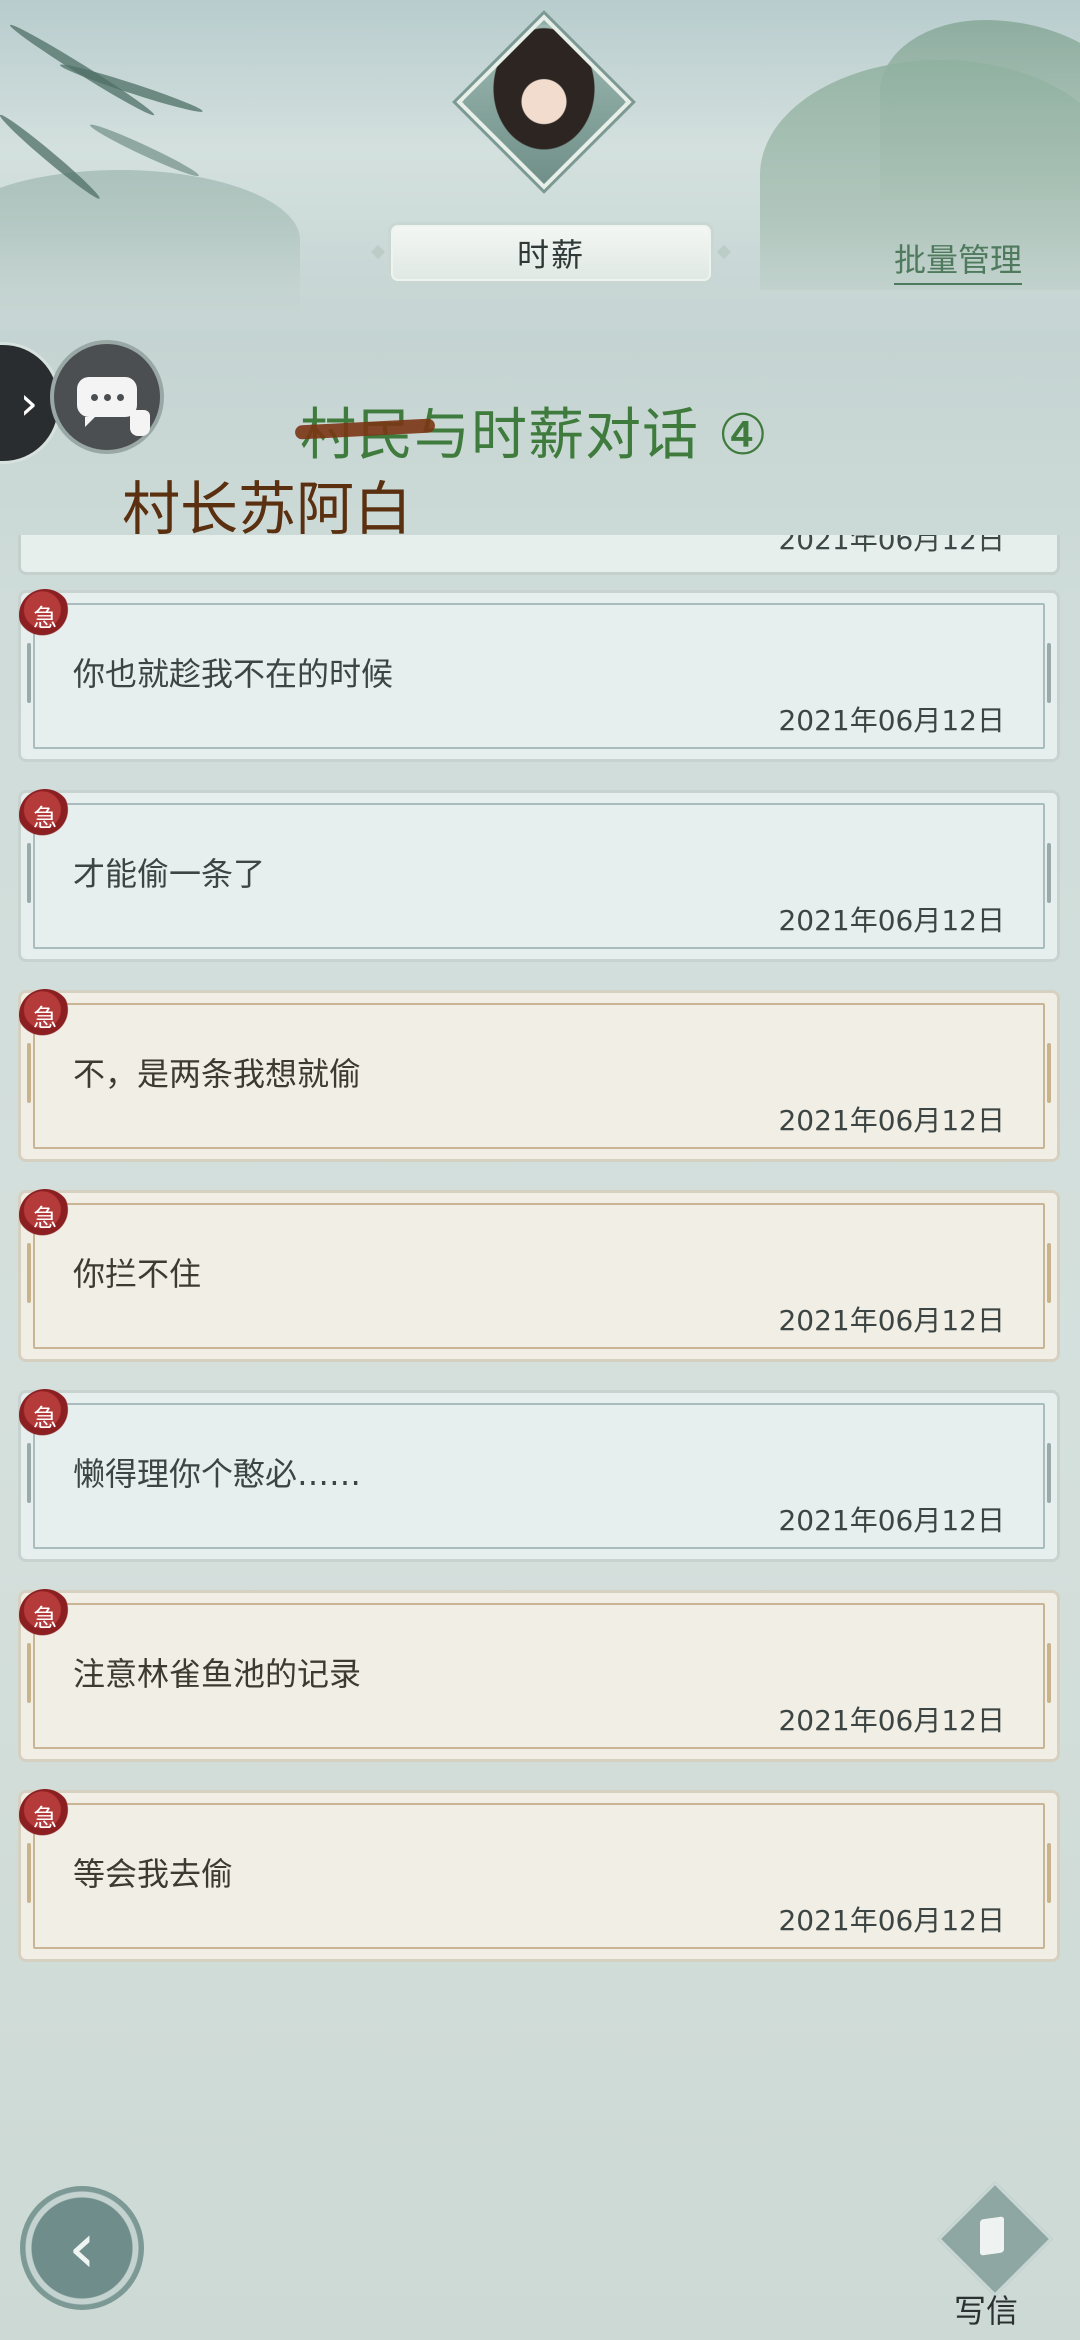 The width and height of the screenshot is (1080, 2340). I want to click on message-card: 急 你拦不住 2021年06月12日, so click(539, 1275).